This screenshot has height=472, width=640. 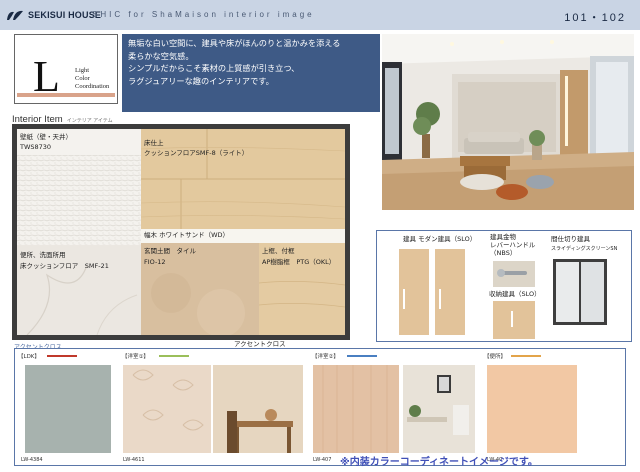 I want to click on accent-group-toilet: 【便所】 LW-40, so click(x=554, y=408).